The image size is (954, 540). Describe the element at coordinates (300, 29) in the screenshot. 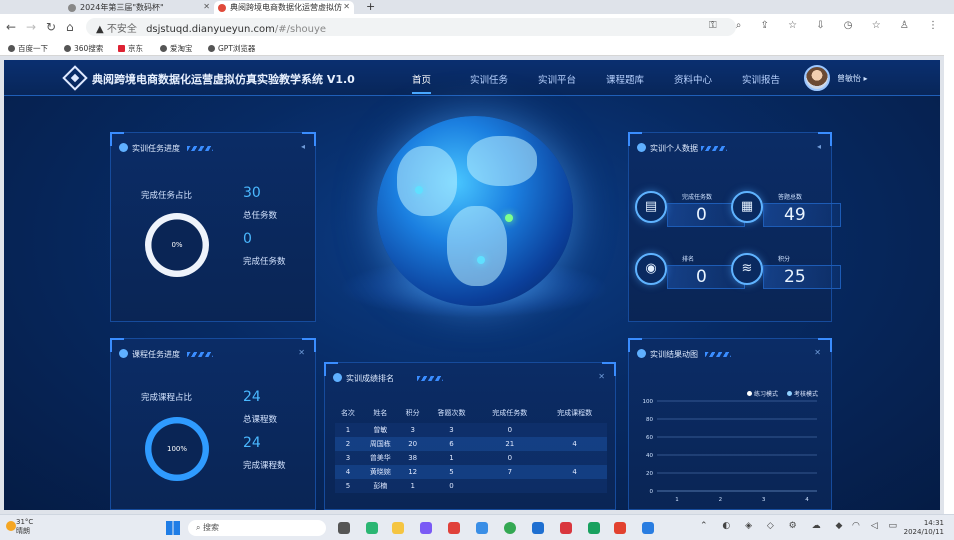

I see `url-path: /#/shouye` at that location.